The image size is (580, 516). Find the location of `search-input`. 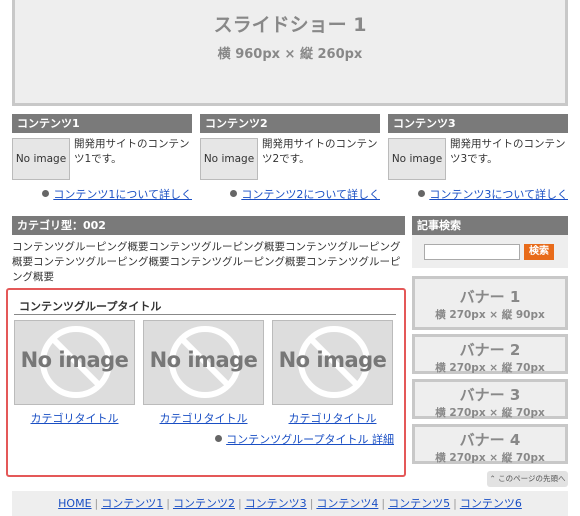

search-input is located at coordinates (472, 252).